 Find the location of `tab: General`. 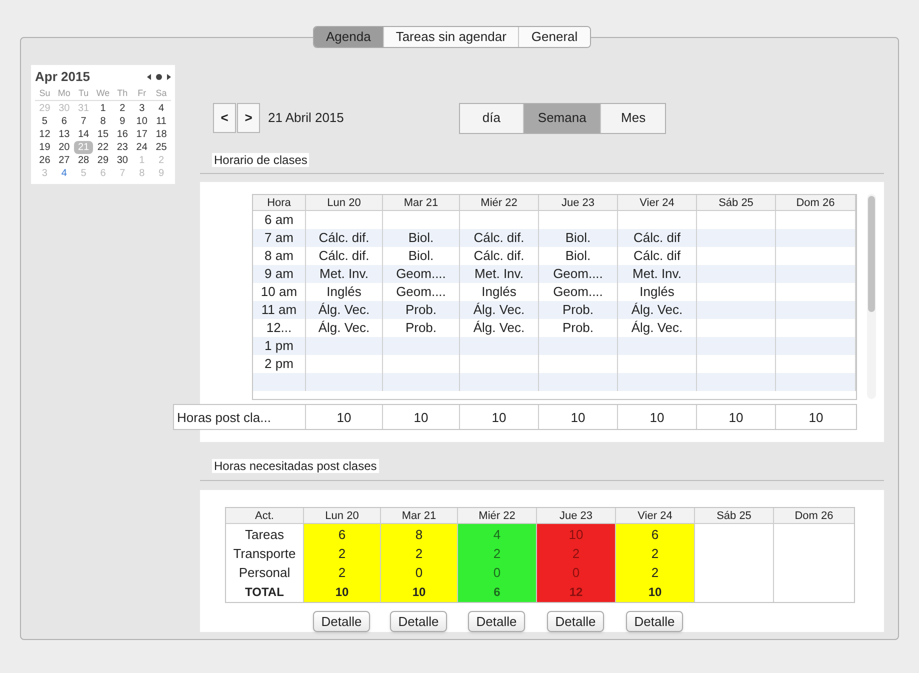

tab: General is located at coordinates (554, 37).